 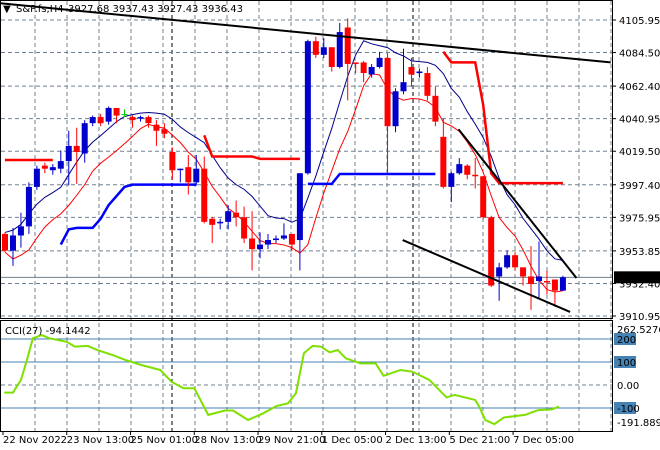 I want to click on red-step-line, so click(x=251, y=147).